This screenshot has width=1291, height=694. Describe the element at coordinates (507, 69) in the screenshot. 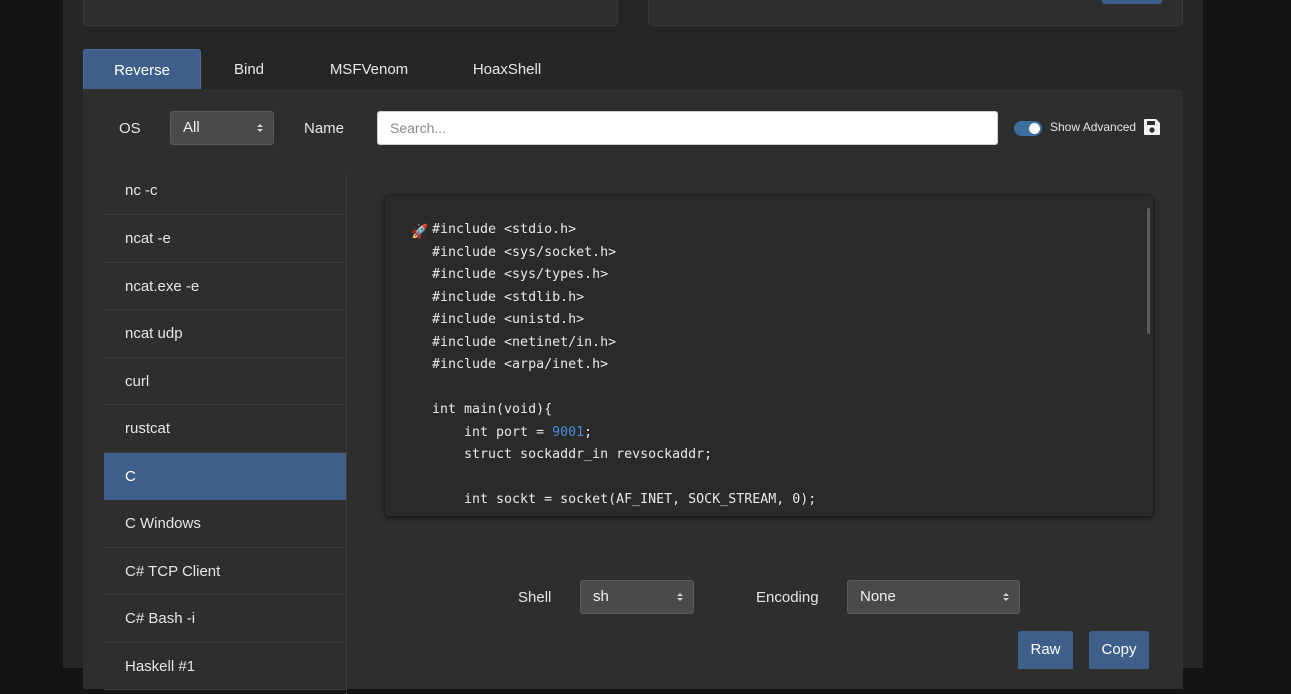

I see `tab-hoaxshell: HoaxShell` at that location.